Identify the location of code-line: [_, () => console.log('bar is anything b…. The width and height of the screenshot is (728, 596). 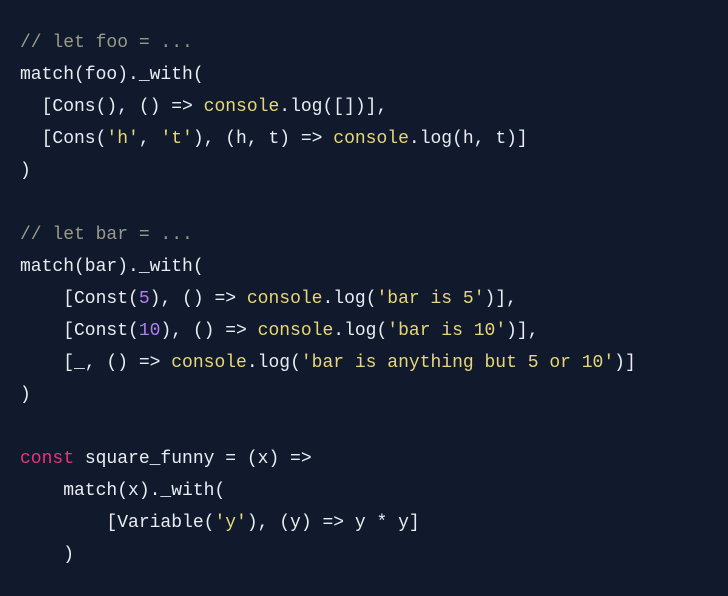
(328, 363).